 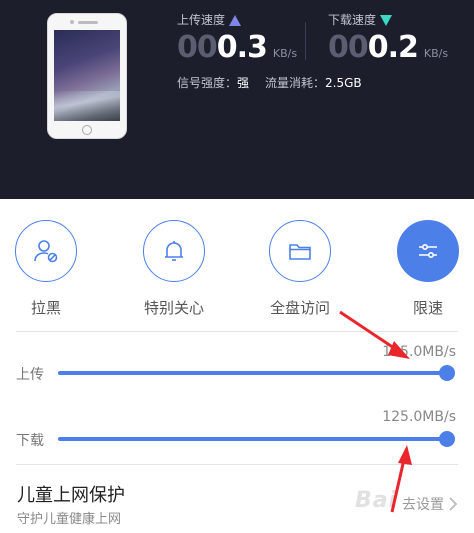 I want to click on child-protection-settings-link: 去设置, so click(x=430, y=504).